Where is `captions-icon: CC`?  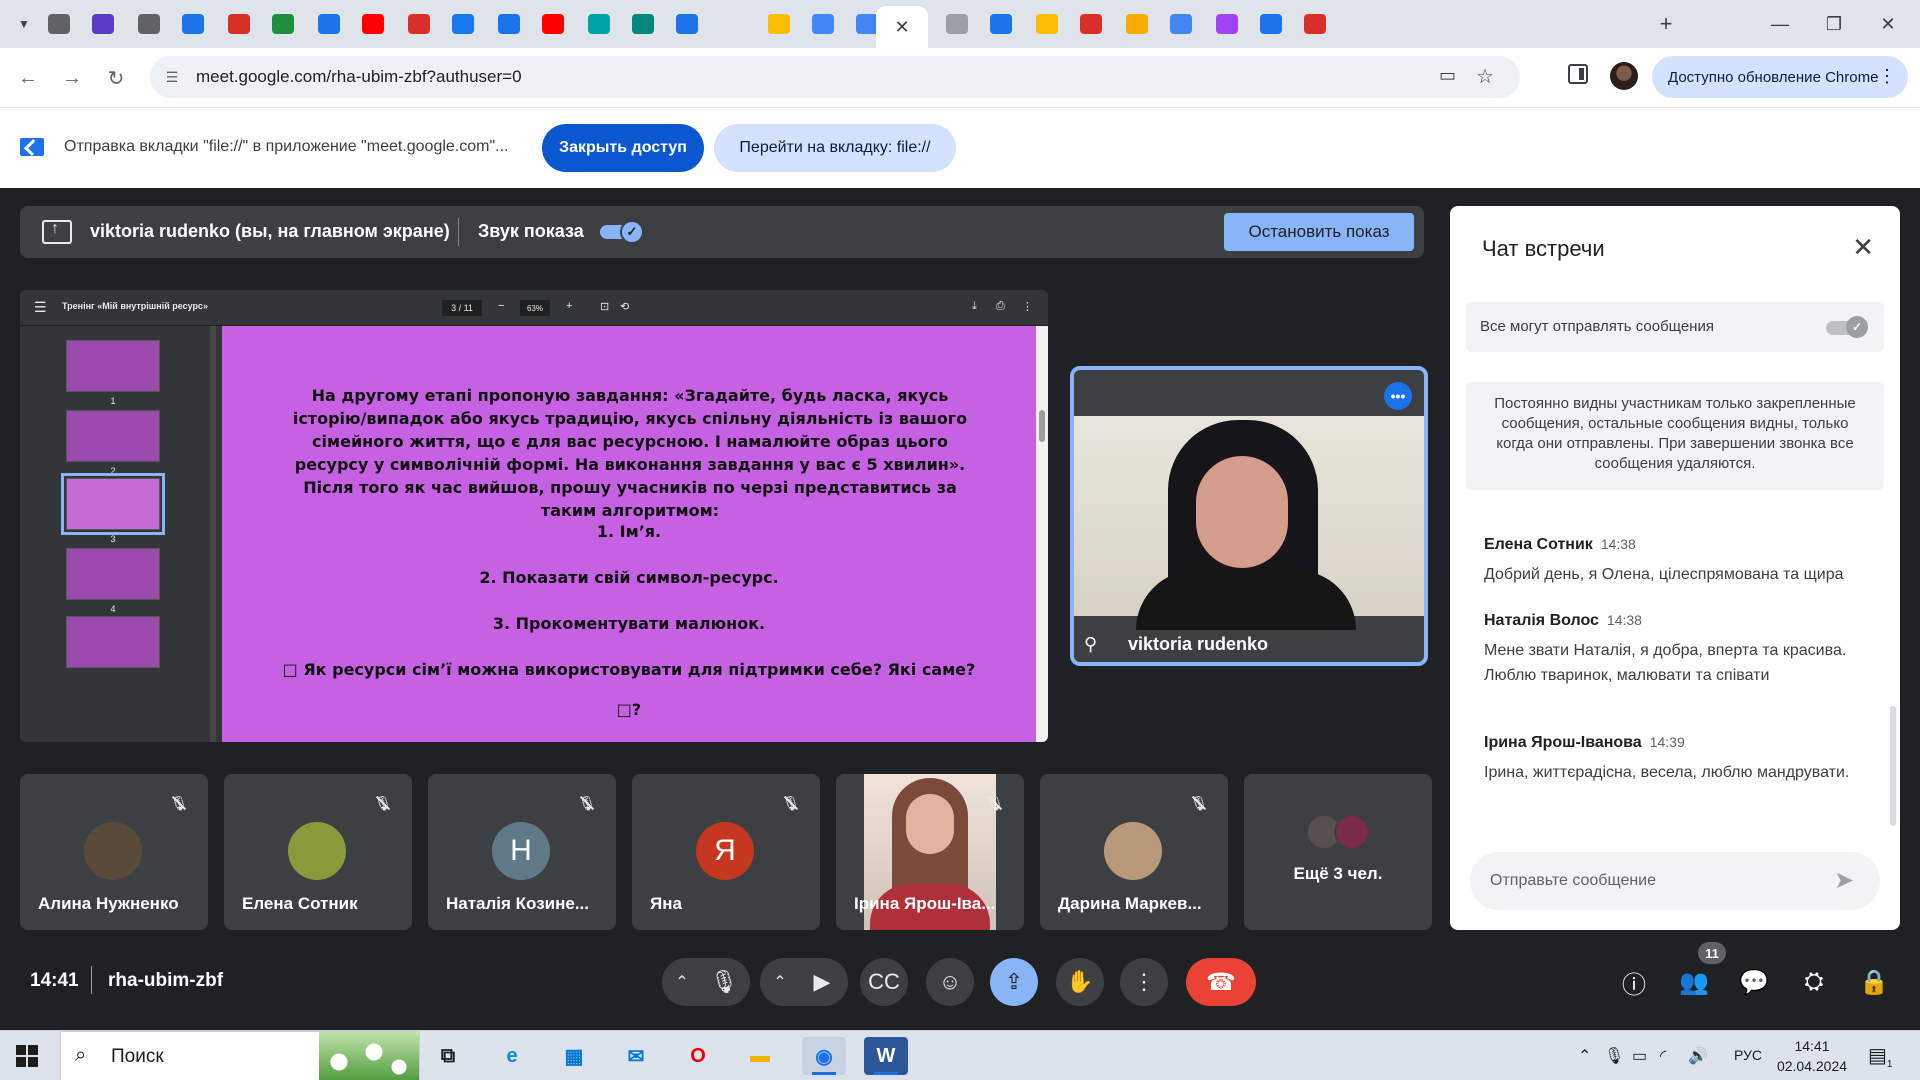
captions-icon: CC is located at coordinates (884, 982).